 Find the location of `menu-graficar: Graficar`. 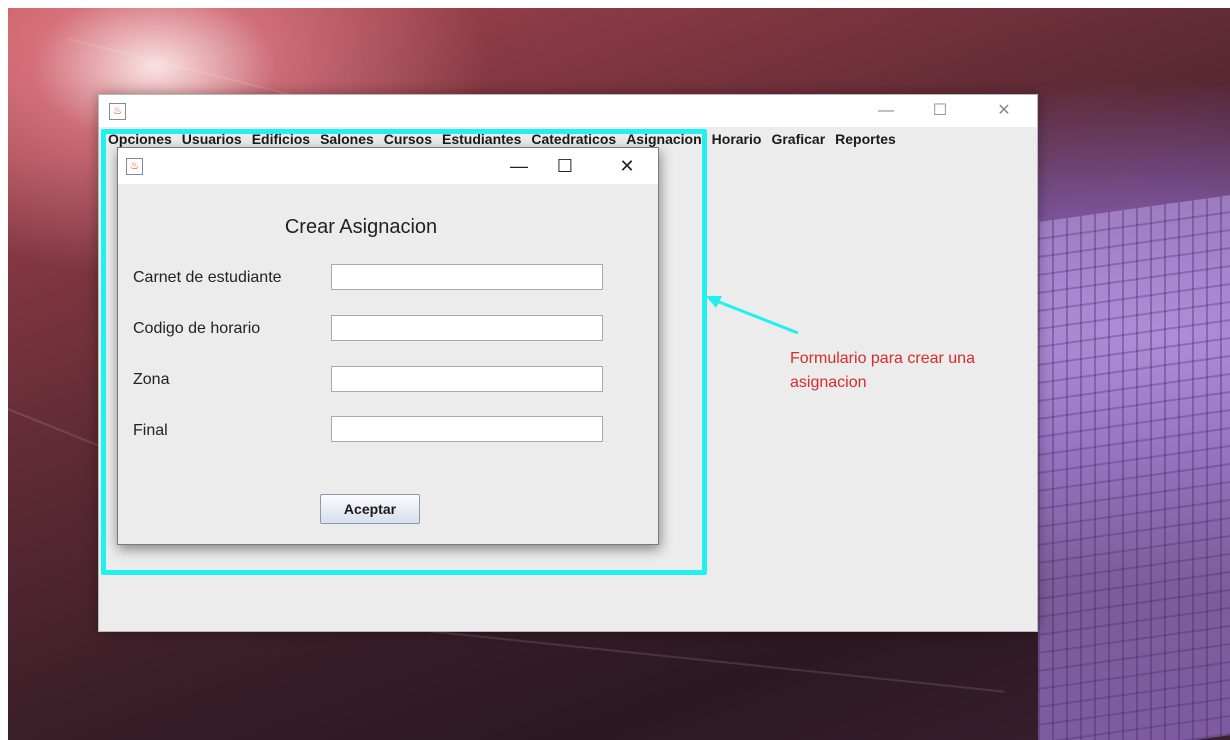

menu-graficar: Graficar is located at coordinates (798, 139).